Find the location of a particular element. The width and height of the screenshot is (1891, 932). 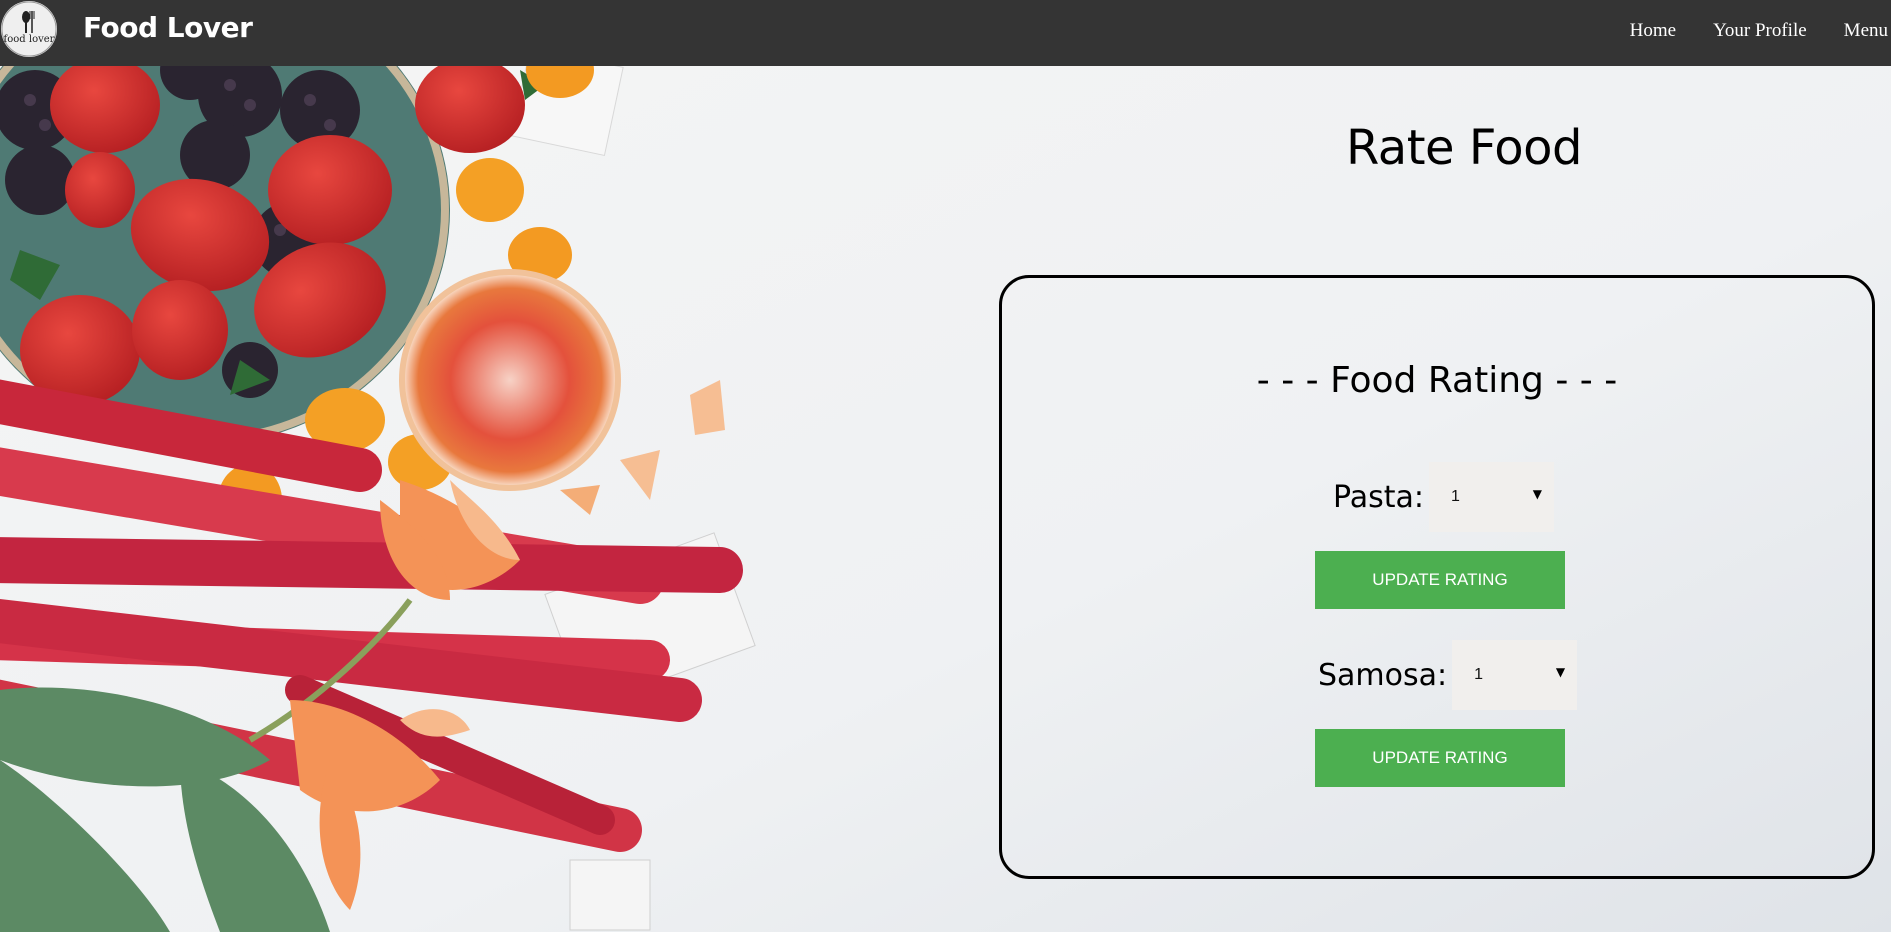

samosa-update-rating-button: UPDATE RATING is located at coordinates (1440, 758).